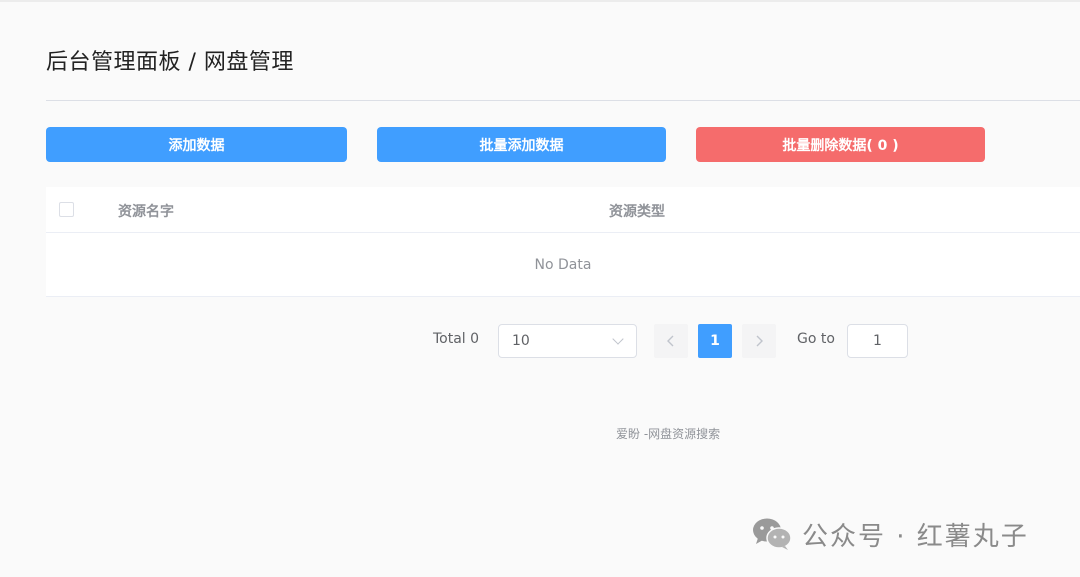 The height and width of the screenshot is (577, 1080). Describe the element at coordinates (563, 265) in the screenshot. I see `empty-state-text: No Data` at that location.